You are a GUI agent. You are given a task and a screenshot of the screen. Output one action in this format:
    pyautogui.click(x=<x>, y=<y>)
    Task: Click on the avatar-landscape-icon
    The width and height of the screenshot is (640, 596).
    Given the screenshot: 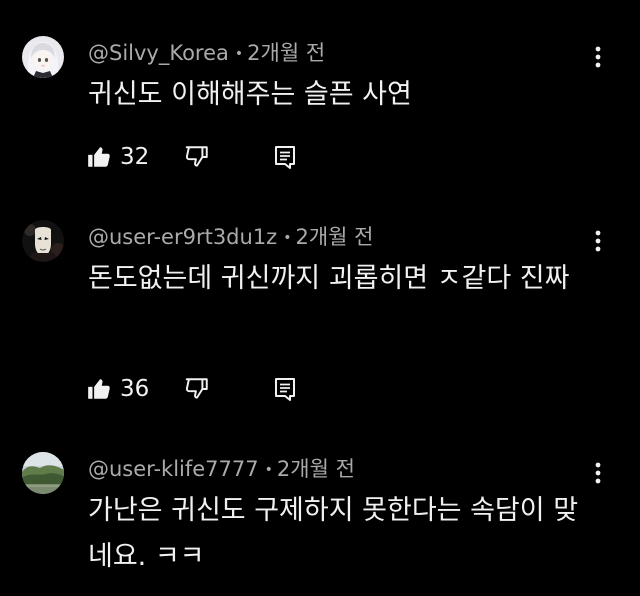 What is the action you would take?
    pyautogui.click(x=43, y=473)
    